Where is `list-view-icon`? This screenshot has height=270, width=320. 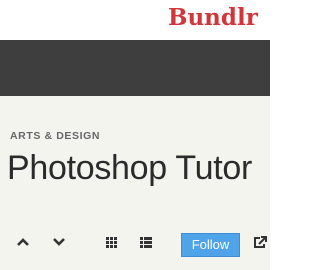 list-view-icon is located at coordinates (146, 242).